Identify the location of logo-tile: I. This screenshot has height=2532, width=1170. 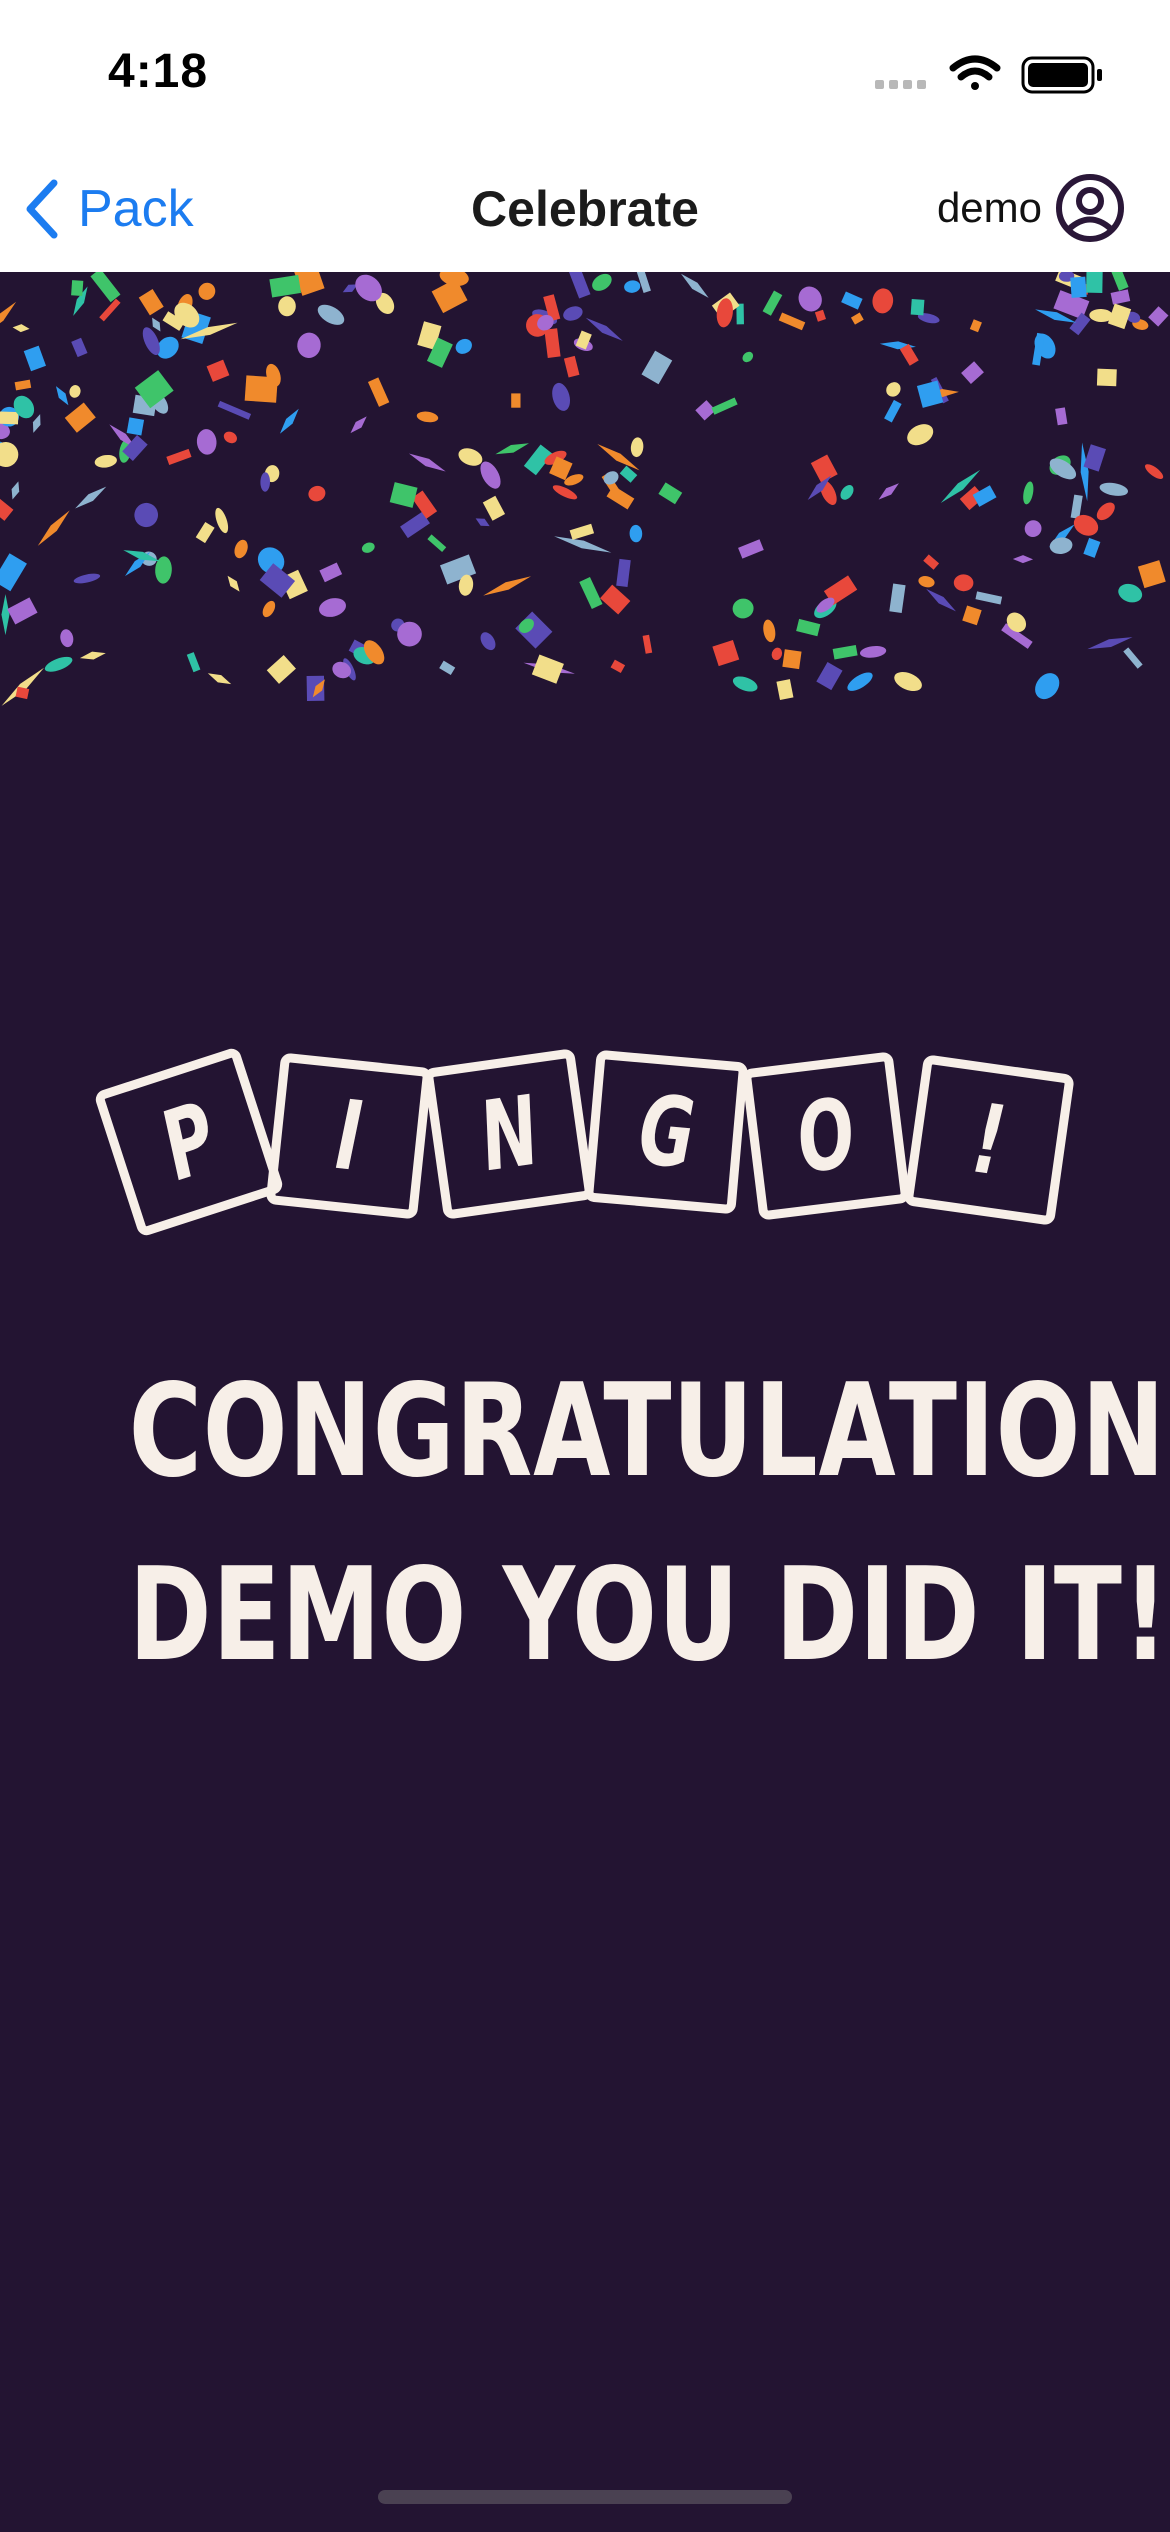
(349, 1136).